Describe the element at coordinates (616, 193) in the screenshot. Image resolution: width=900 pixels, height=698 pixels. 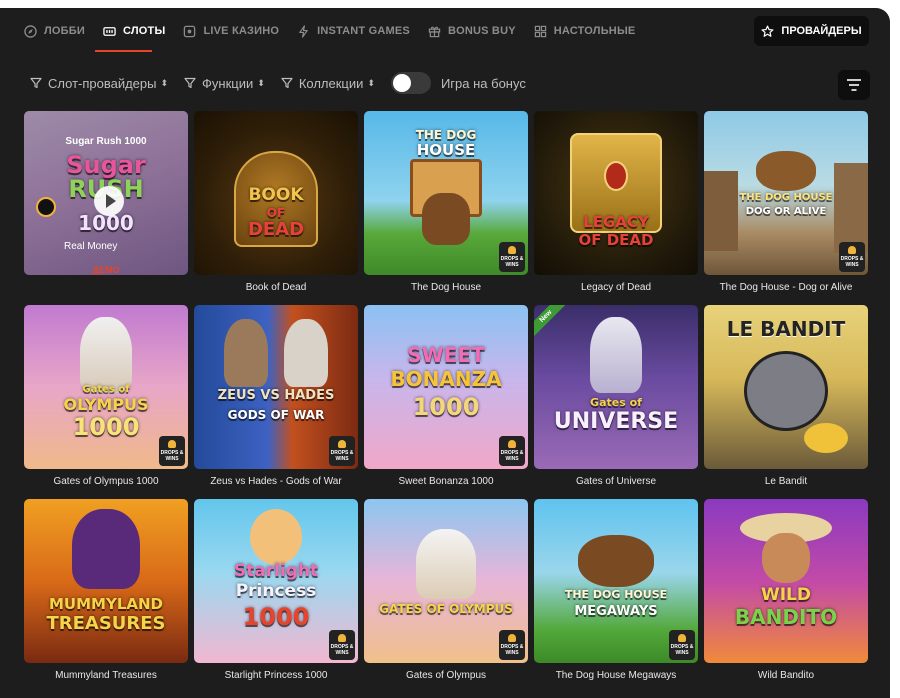
I see `game-thumbnail: LEGACY OF DEAD` at that location.